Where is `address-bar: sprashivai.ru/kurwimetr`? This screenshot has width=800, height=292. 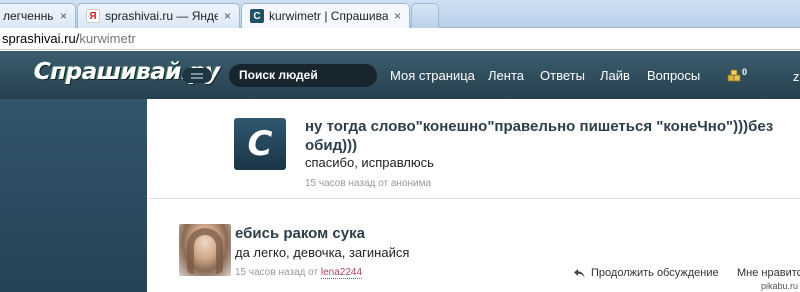 address-bar: sprashivai.ru/kurwimetr is located at coordinates (400, 39).